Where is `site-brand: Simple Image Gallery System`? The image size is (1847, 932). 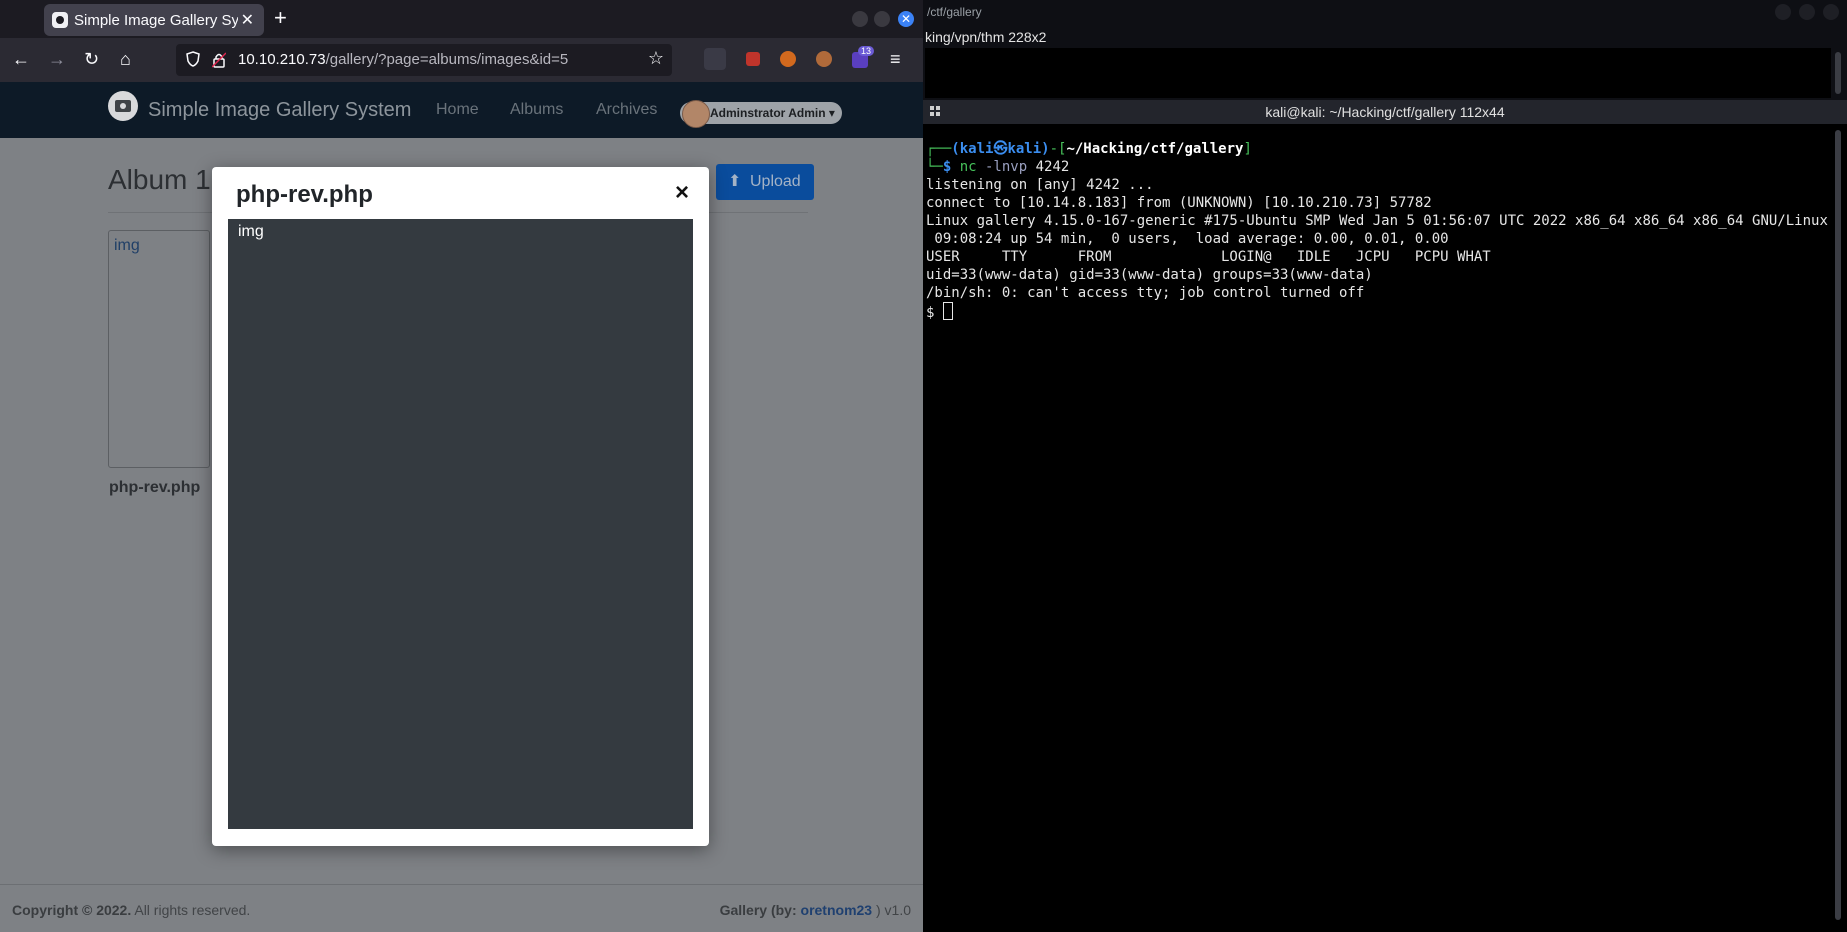 site-brand: Simple Image Gallery System is located at coordinates (279, 110).